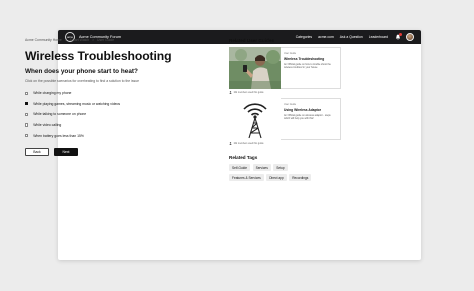 Image resolution: width=474 pixels, height=291 pixels. I want to click on notification-dot, so click(400, 34).